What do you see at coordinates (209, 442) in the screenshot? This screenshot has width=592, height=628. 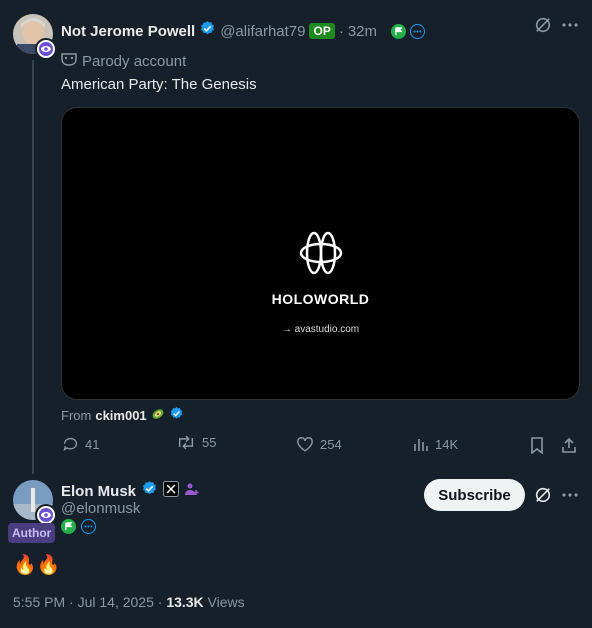 I see `repost-count: 55` at bounding box center [209, 442].